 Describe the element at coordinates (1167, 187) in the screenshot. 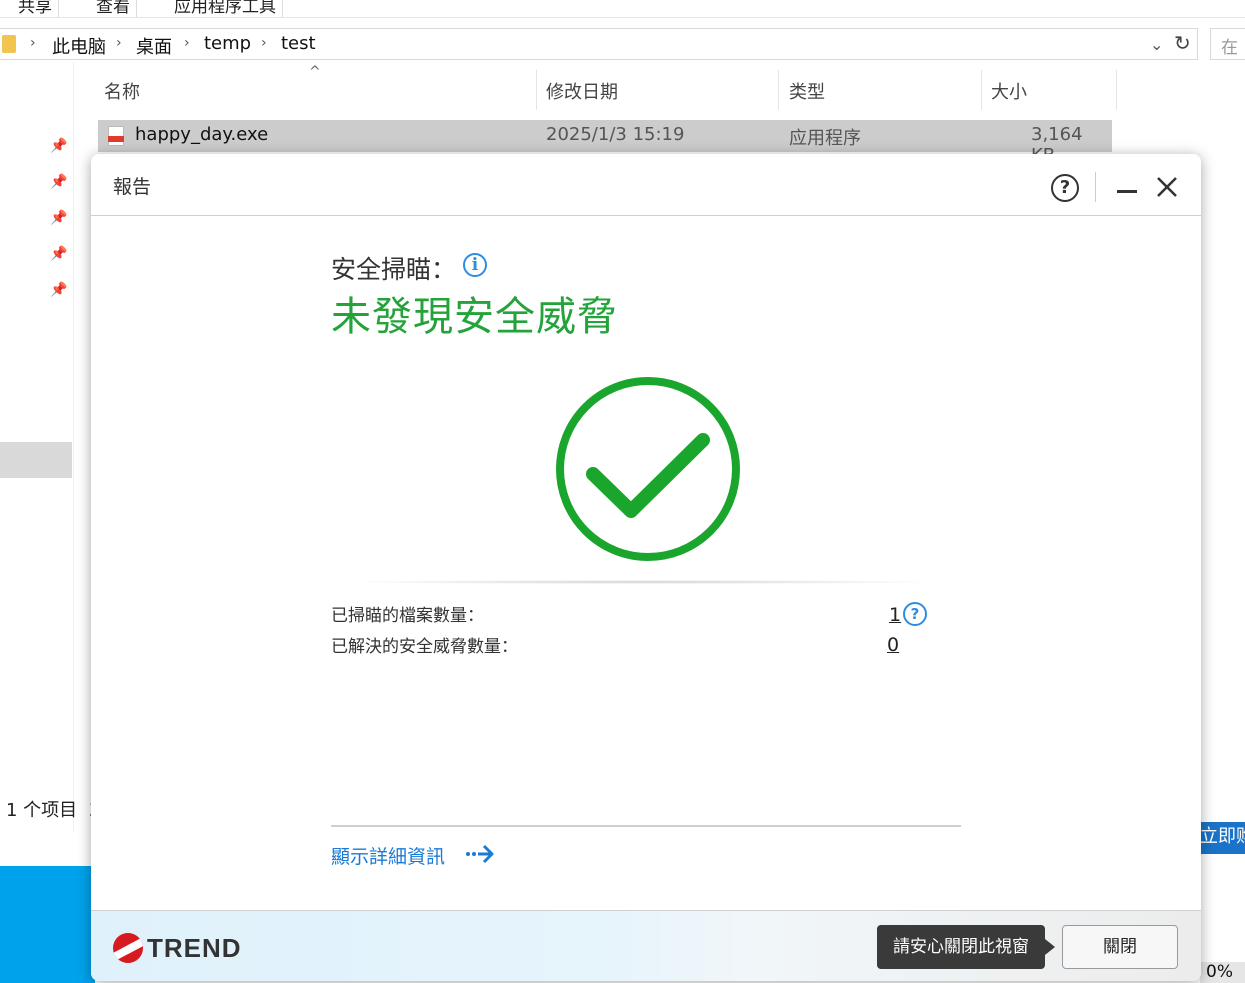

I see `close-icon` at that location.